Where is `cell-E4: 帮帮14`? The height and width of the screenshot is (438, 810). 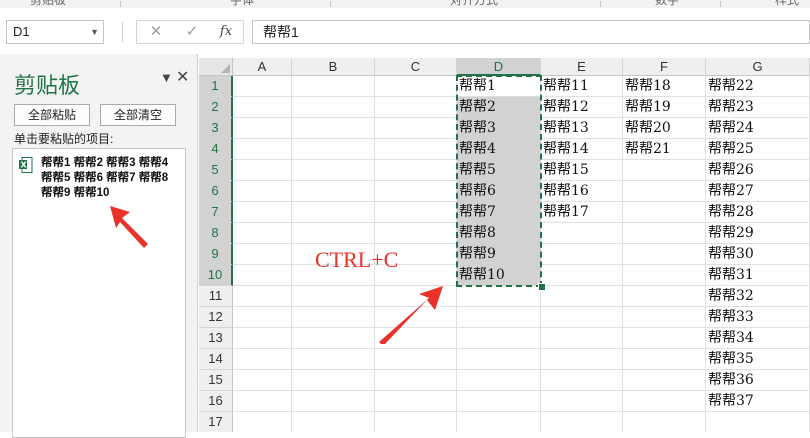 cell-E4: 帮帮14 is located at coordinates (565, 149).